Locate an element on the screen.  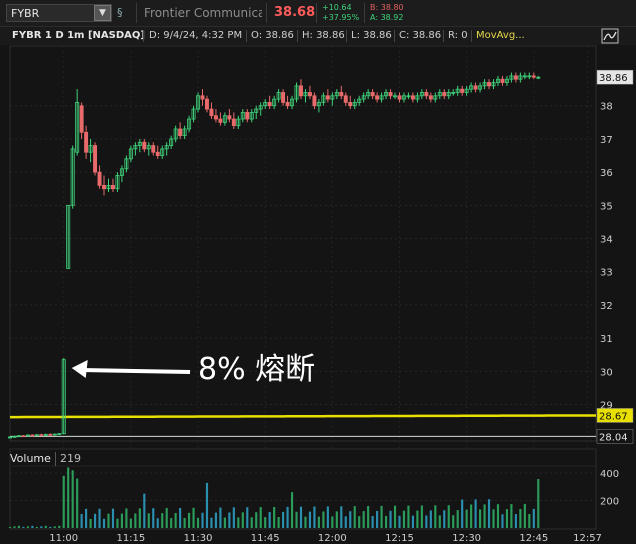
y-tick-label: 30 is located at coordinates (606, 372).